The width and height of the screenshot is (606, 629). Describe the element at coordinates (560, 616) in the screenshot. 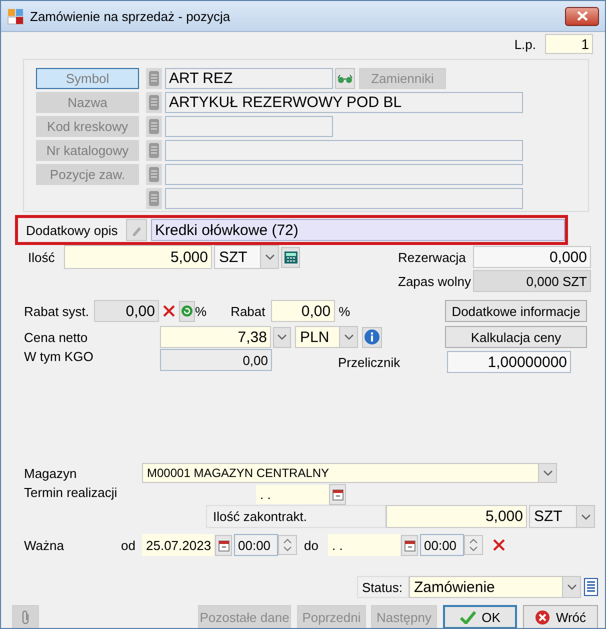

I see `back-button: Wróć` at that location.